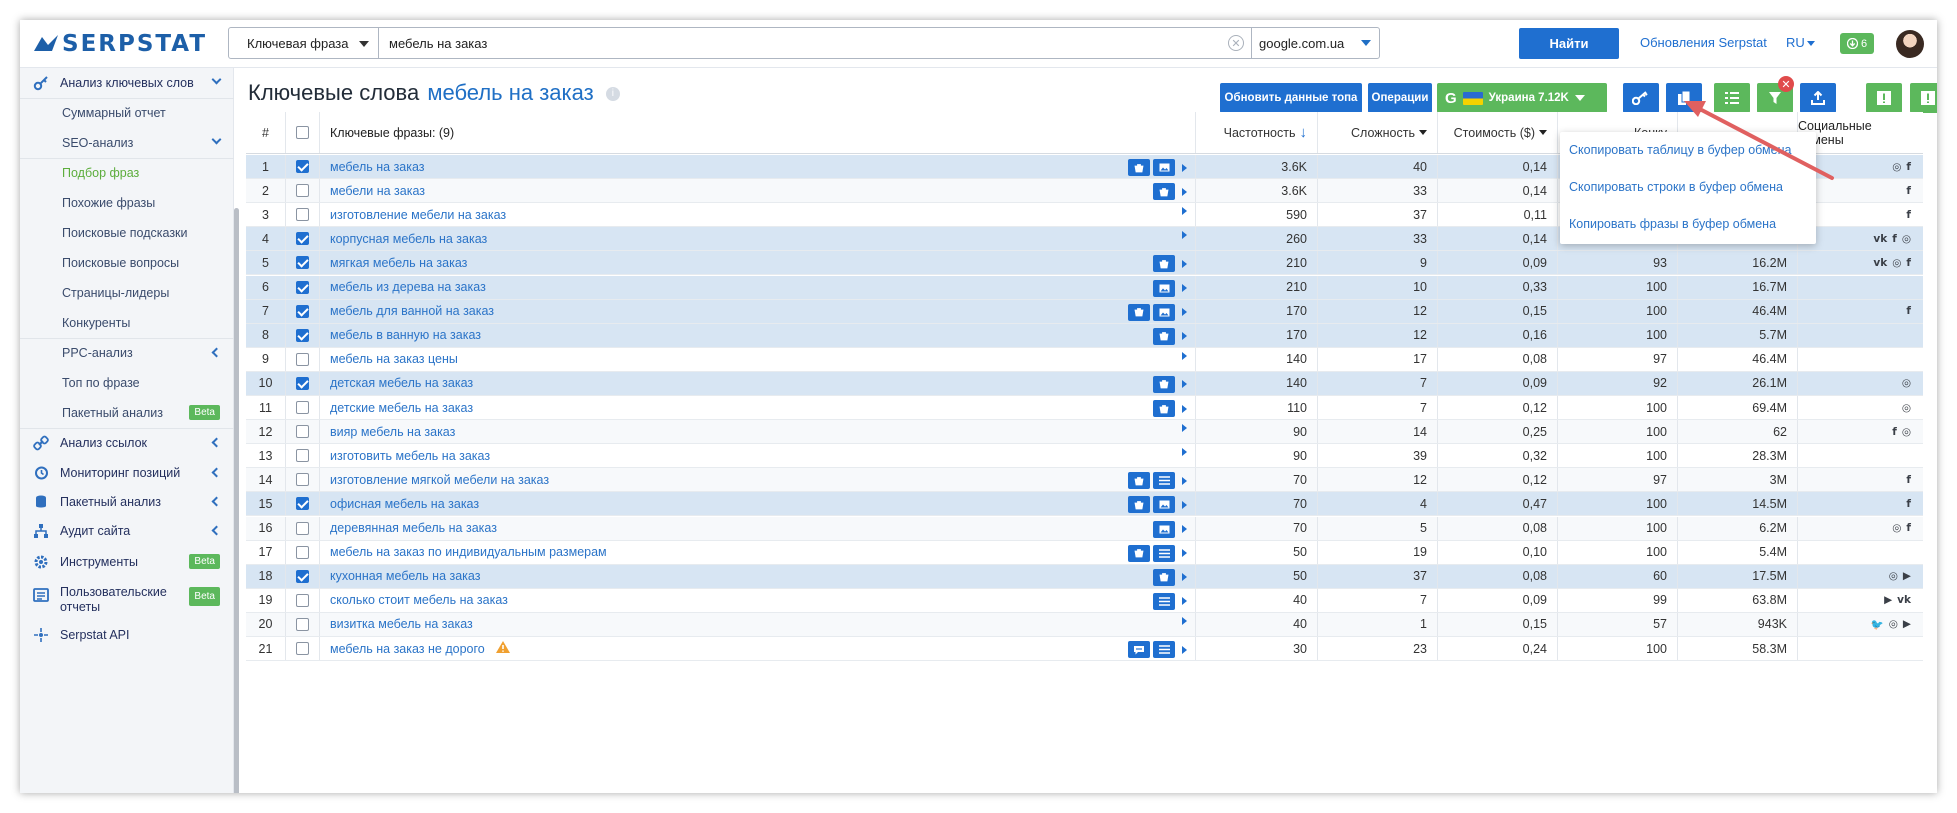 This screenshot has width=1957, height=813. I want to click on updates-link: Обновления Serpstat, so click(1703, 42).